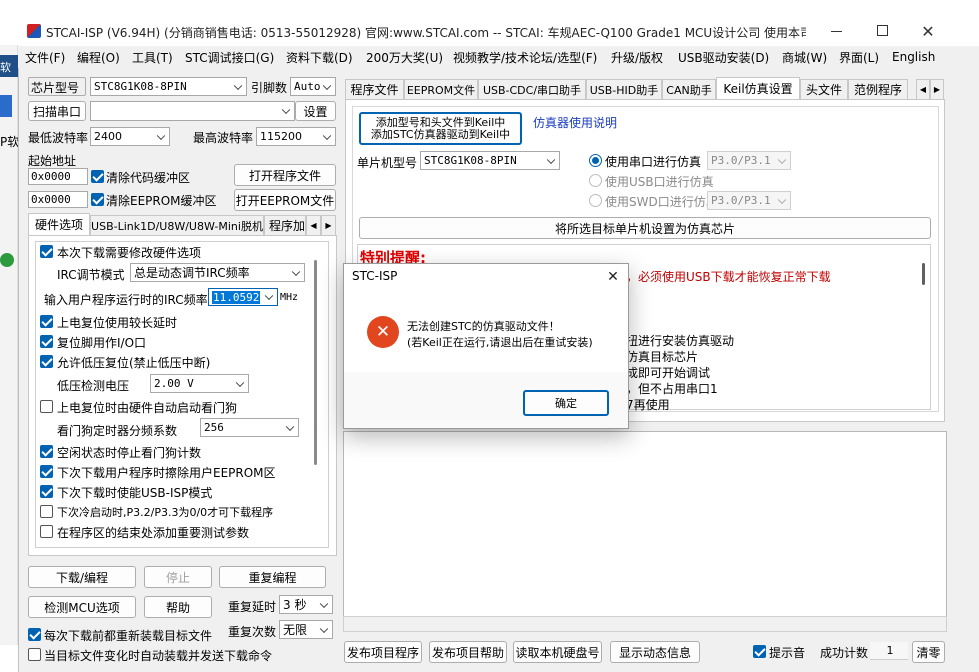  Describe the element at coordinates (46, 361) in the screenshot. I see `opt-lvd-checkbox` at that location.